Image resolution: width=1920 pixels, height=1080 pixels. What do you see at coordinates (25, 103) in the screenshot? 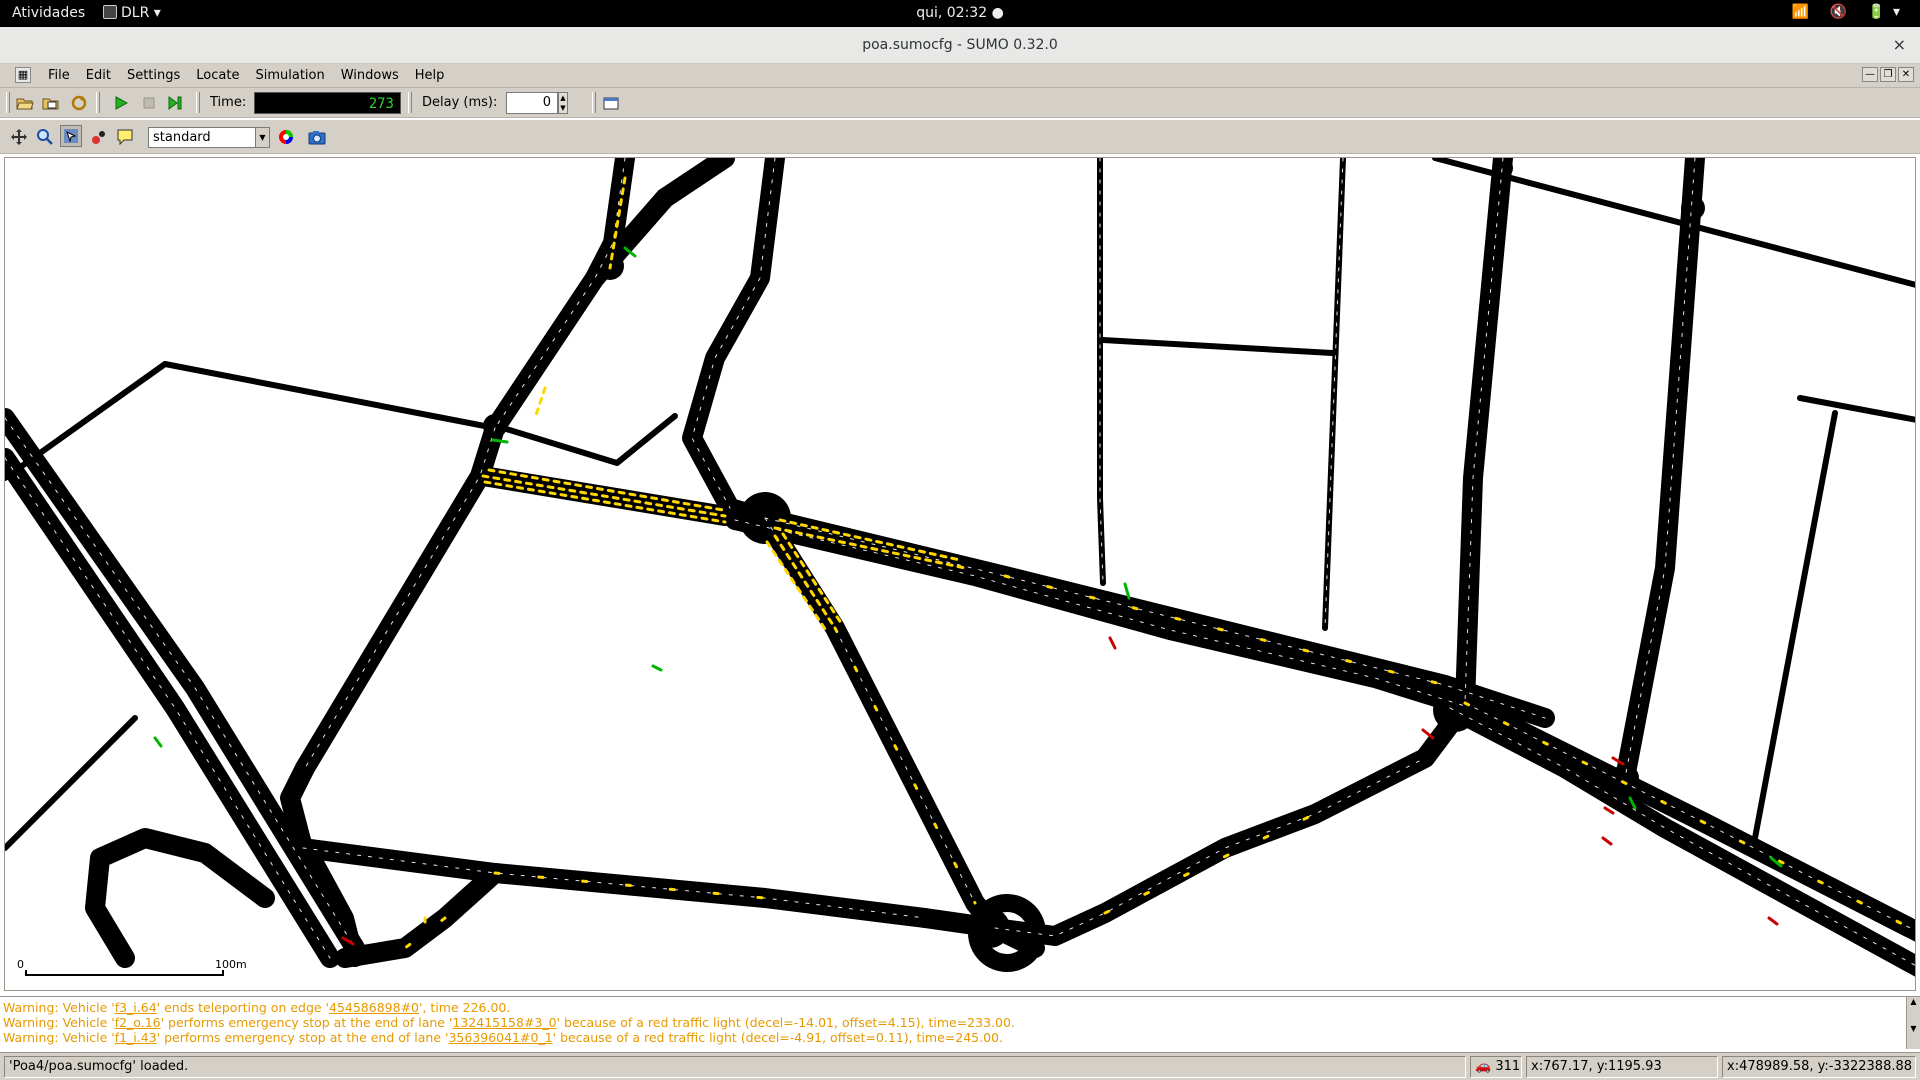
I see `open-simulation-icon` at bounding box center [25, 103].